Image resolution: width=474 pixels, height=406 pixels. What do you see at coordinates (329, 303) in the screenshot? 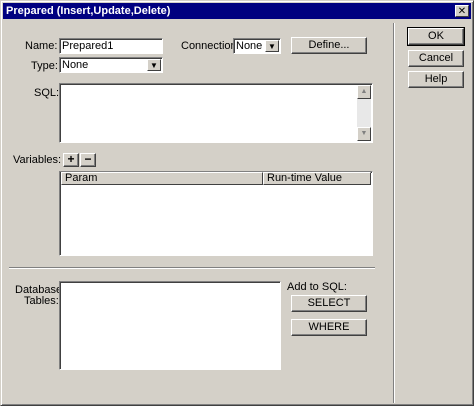
I see `select-button: SELECT` at bounding box center [329, 303].